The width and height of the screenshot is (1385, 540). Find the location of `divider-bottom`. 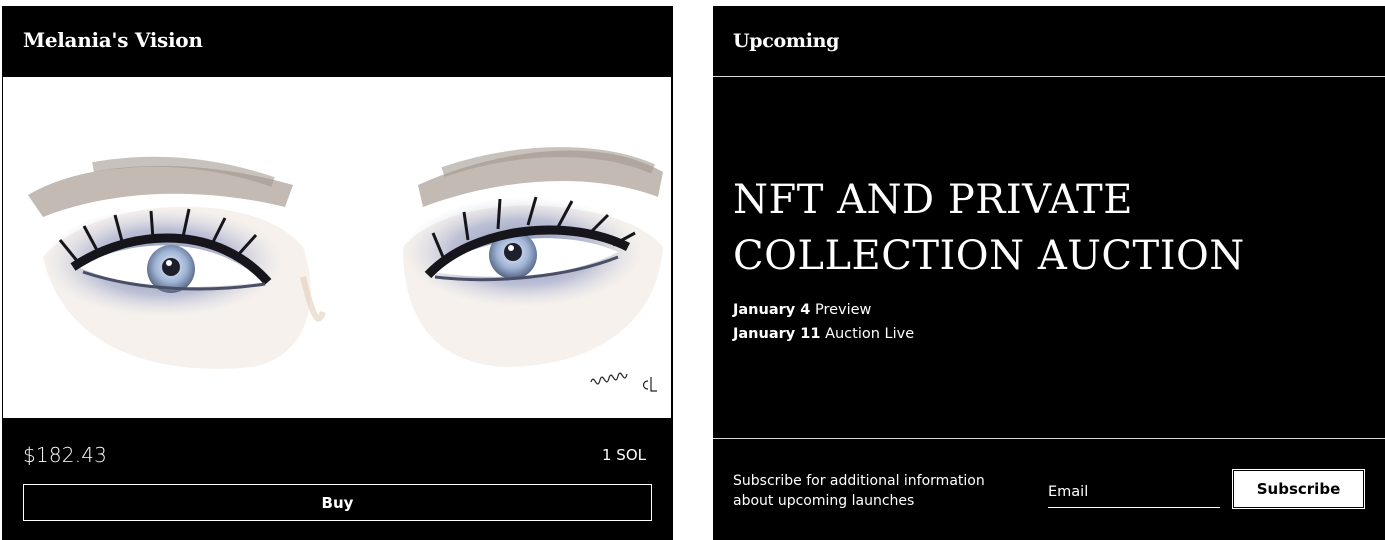

divider-bottom is located at coordinates (1049, 438).